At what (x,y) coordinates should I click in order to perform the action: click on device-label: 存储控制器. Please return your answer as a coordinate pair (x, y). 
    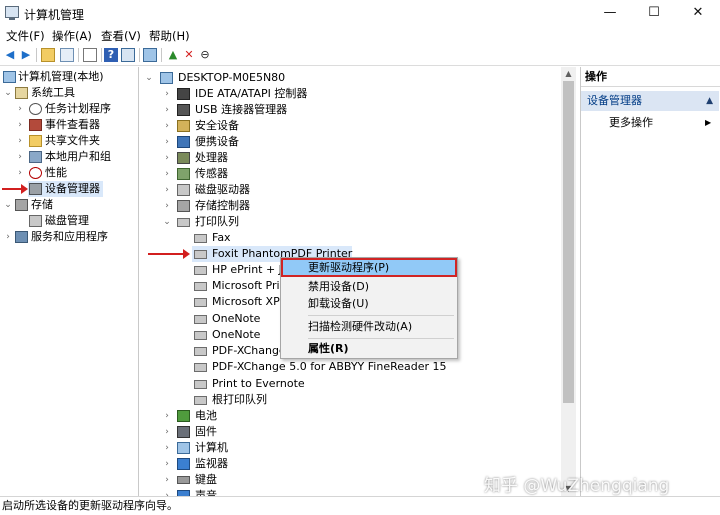
    Looking at the image, I should click on (222, 205).